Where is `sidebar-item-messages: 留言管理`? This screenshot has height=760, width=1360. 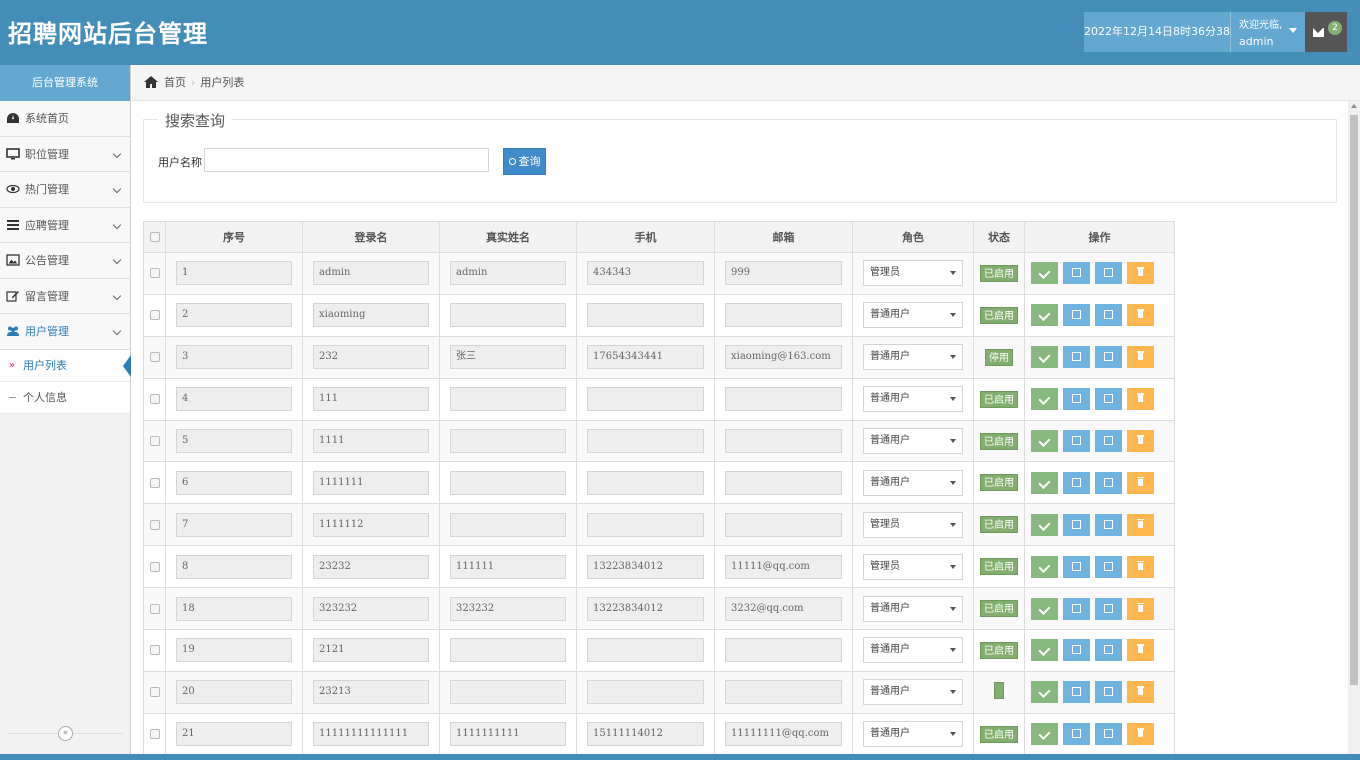
sidebar-item-messages: 留言管理 is located at coordinates (65, 296).